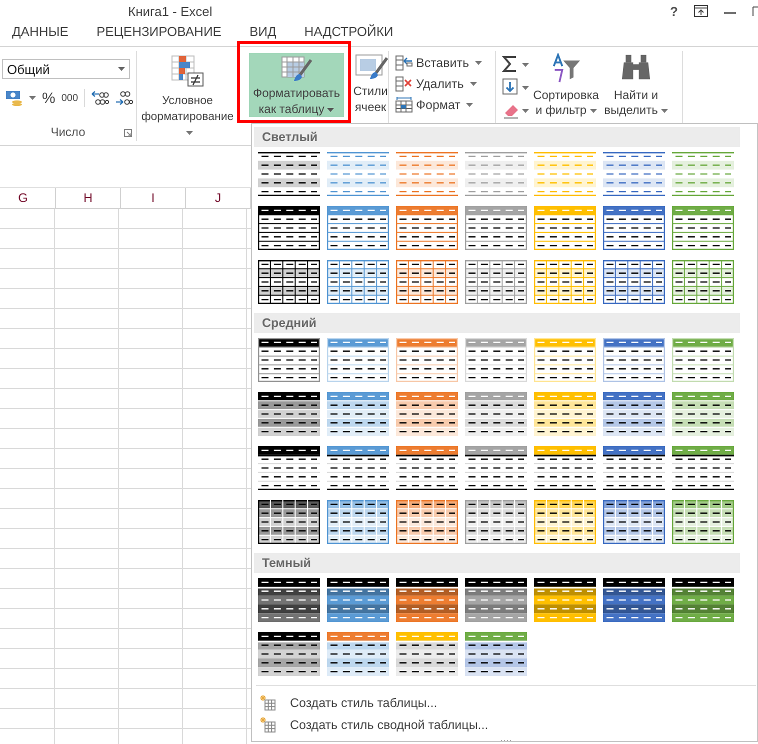  Describe the element at coordinates (40, 31) in the screenshot. I see `ribbon-tab: ДАННЫЕ` at that location.